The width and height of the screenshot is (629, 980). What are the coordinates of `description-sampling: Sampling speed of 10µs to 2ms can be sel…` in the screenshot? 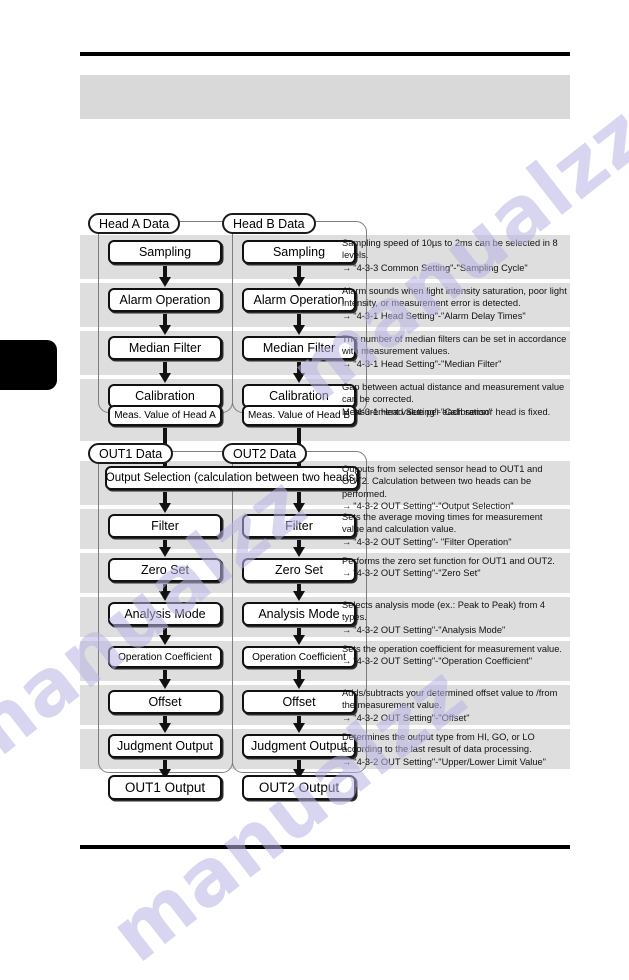 It's located at (454, 258).